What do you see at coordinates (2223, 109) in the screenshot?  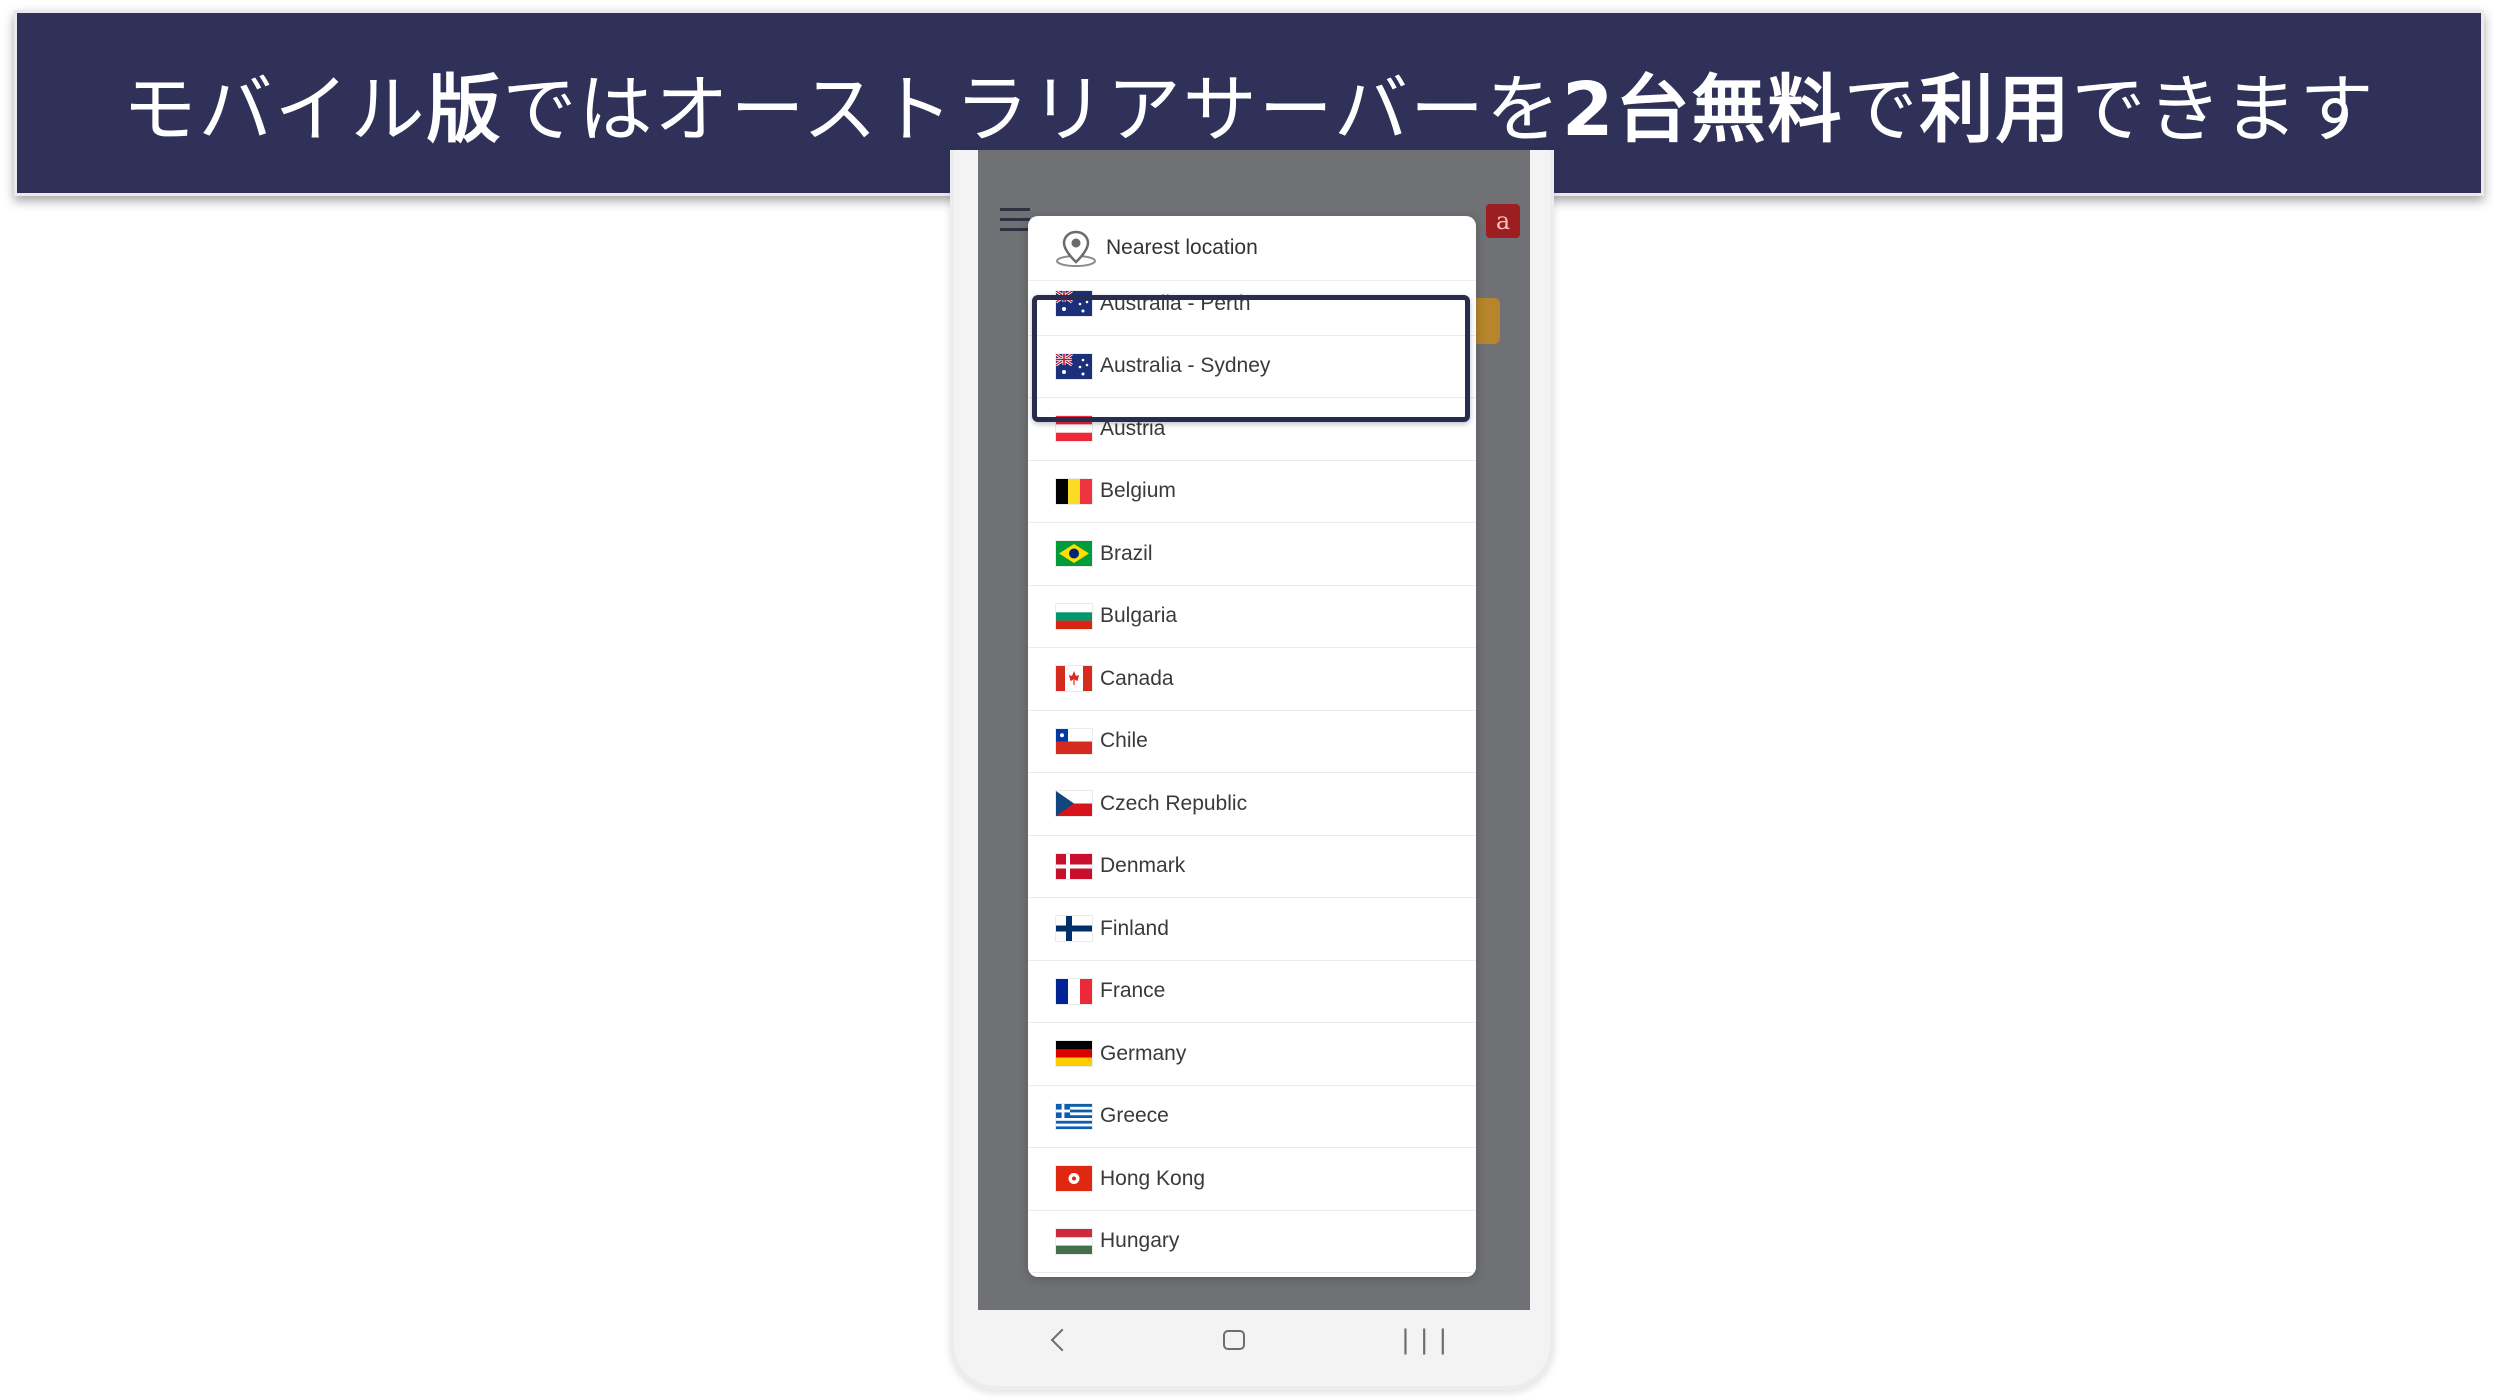 I see `banner-text-4: できます` at bounding box center [2223, 109].